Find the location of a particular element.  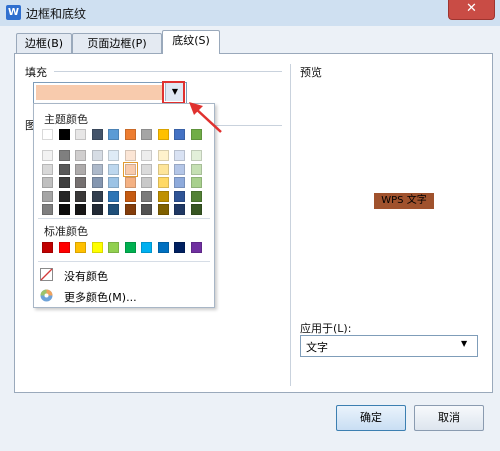

fill-section-divider is located at coordinates (168, 71).